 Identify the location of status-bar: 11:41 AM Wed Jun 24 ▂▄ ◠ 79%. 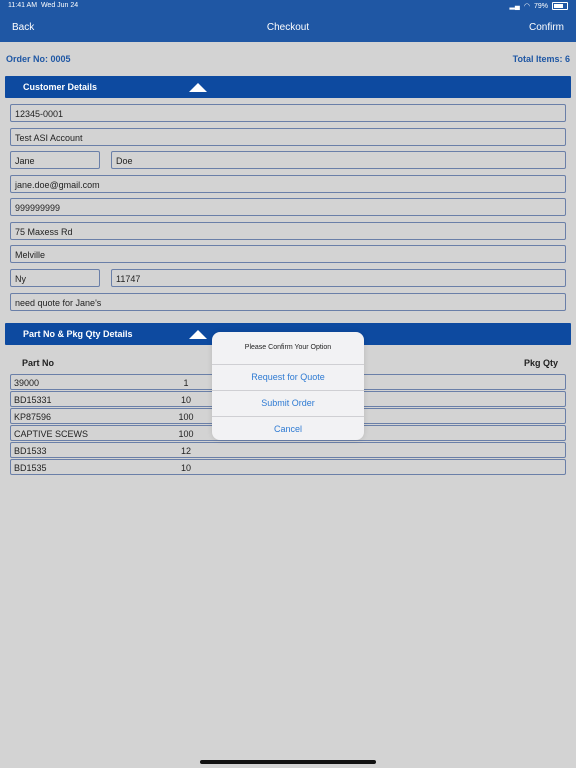
(288, 6).